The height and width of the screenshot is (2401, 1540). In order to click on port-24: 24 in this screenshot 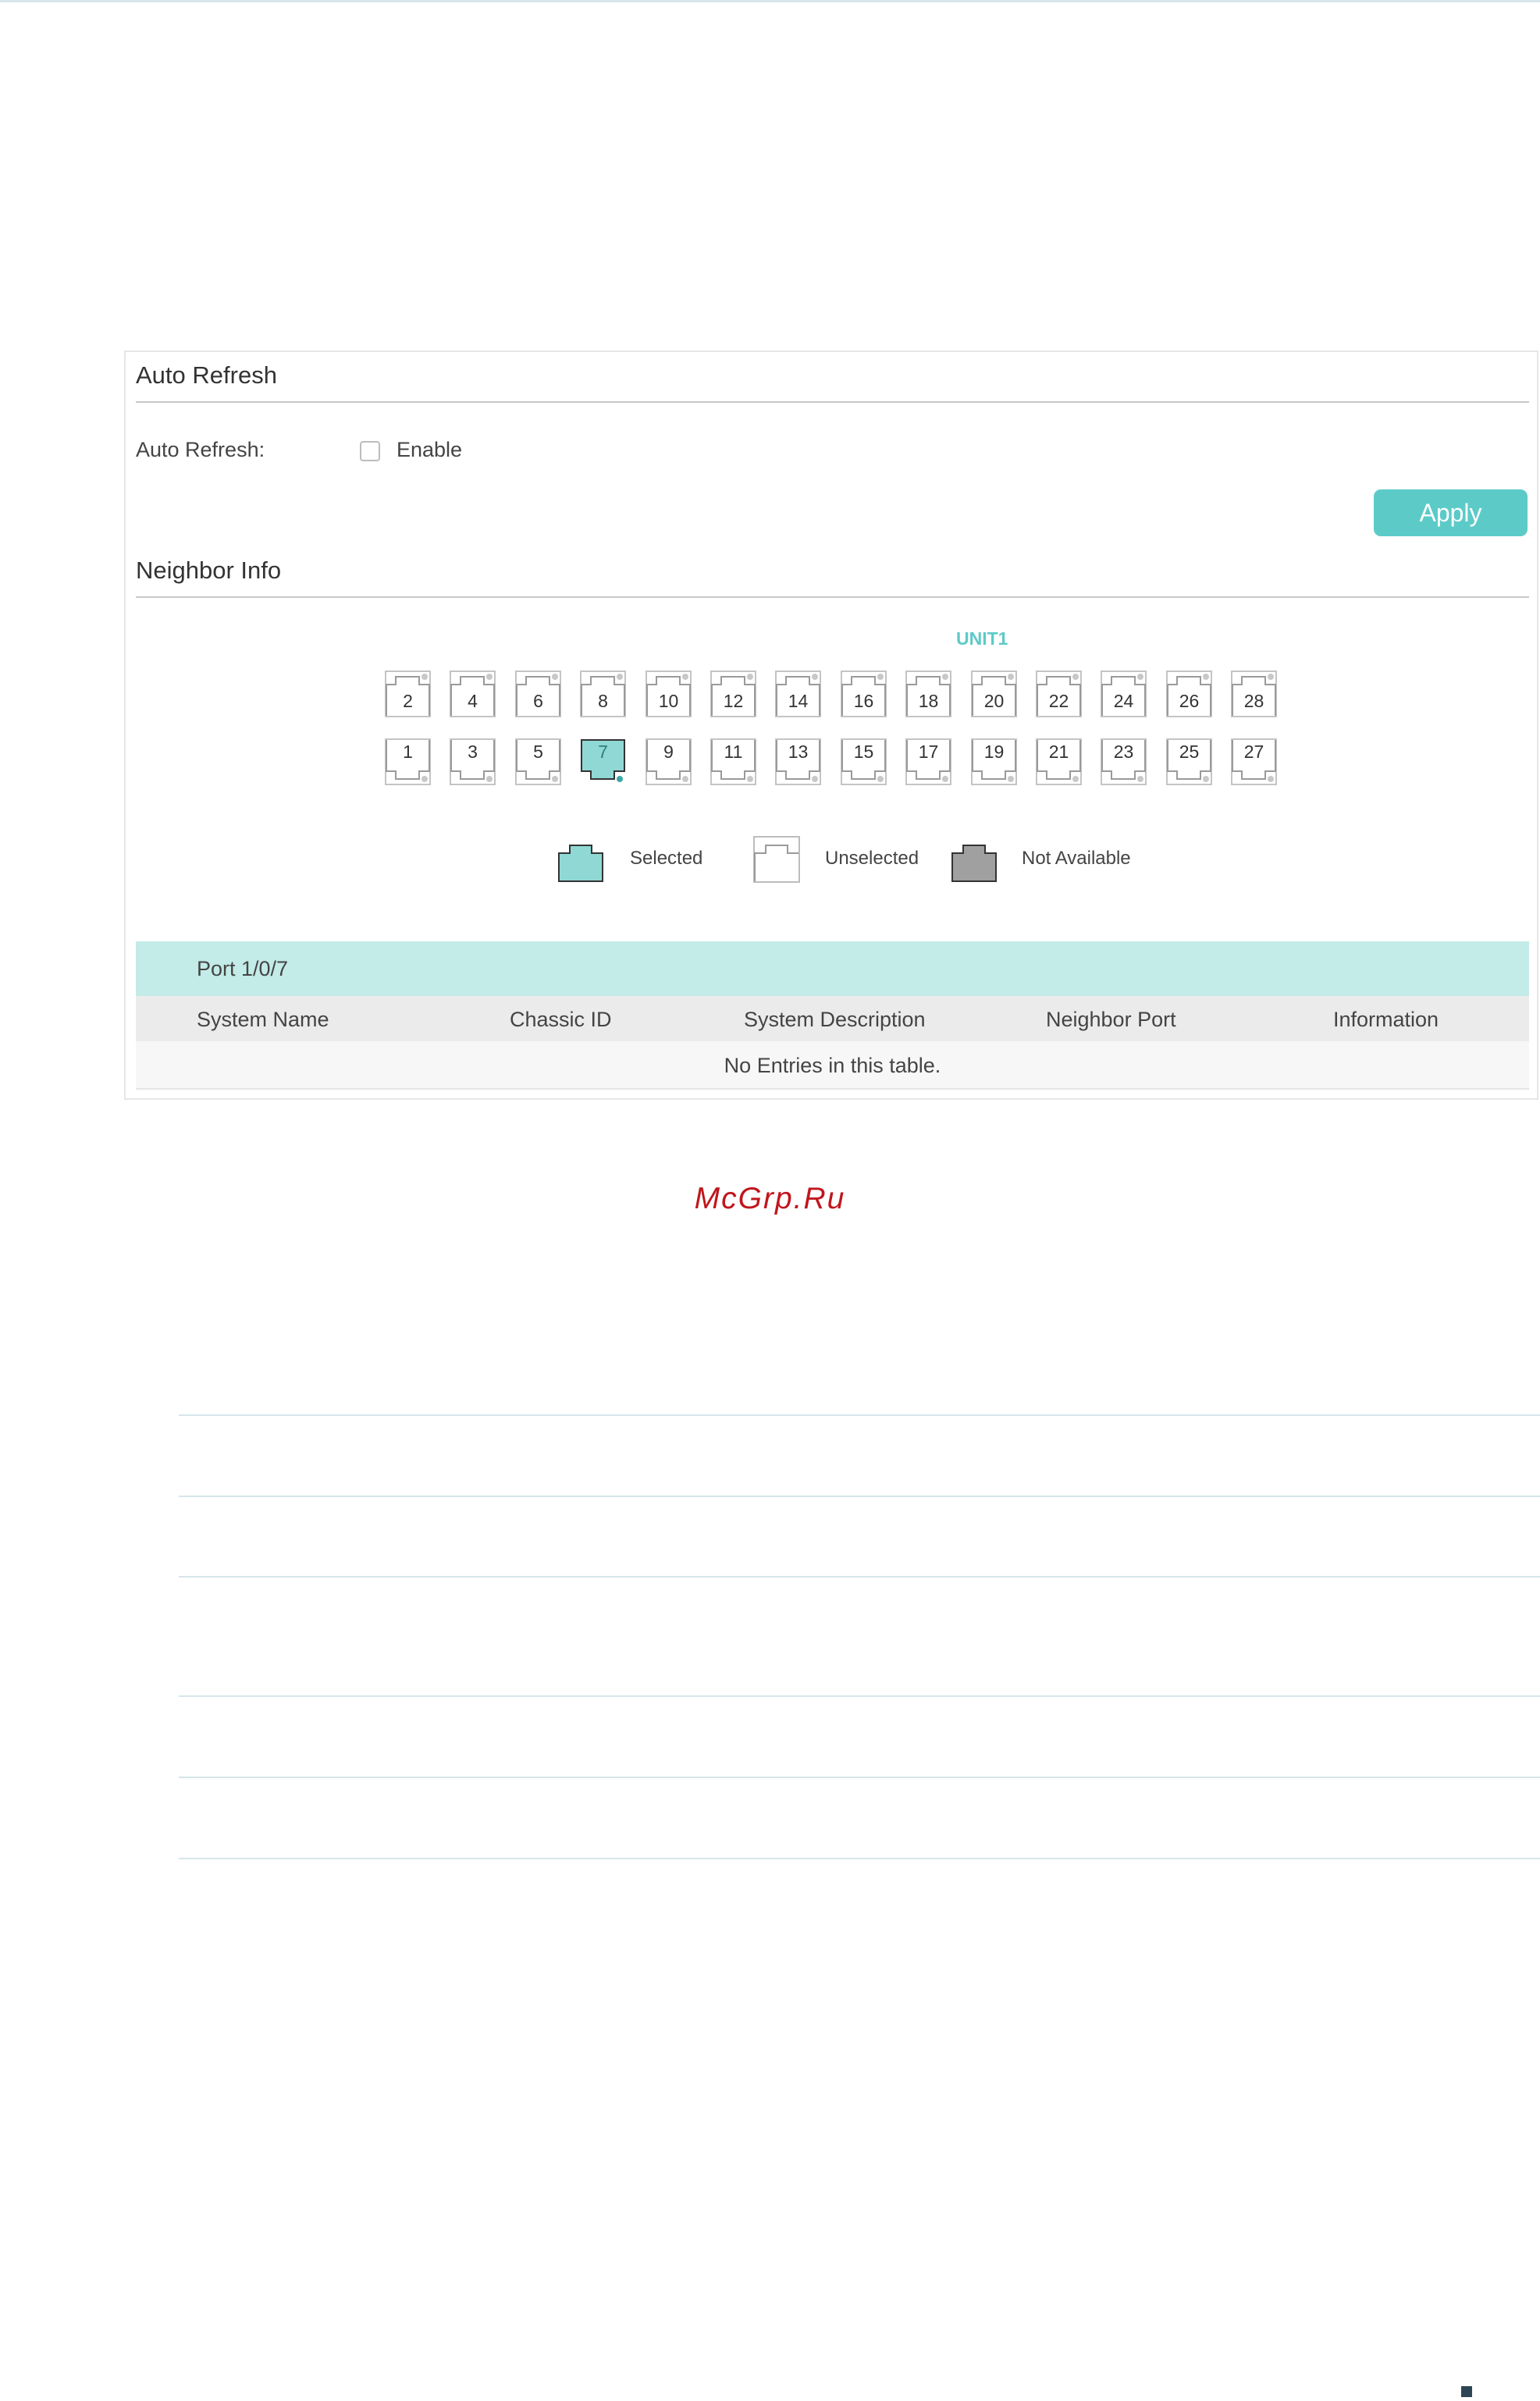, I will do `click(1124, 694)`.